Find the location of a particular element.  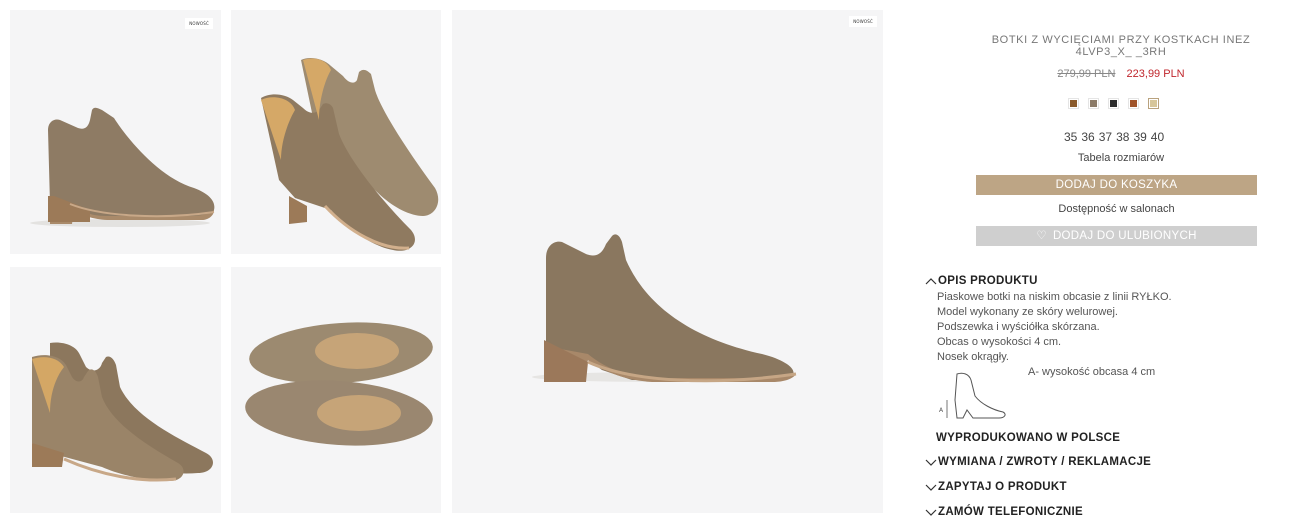

product-thumbnail-side: NOWOŚĆ is located at coordinates (115, 132).